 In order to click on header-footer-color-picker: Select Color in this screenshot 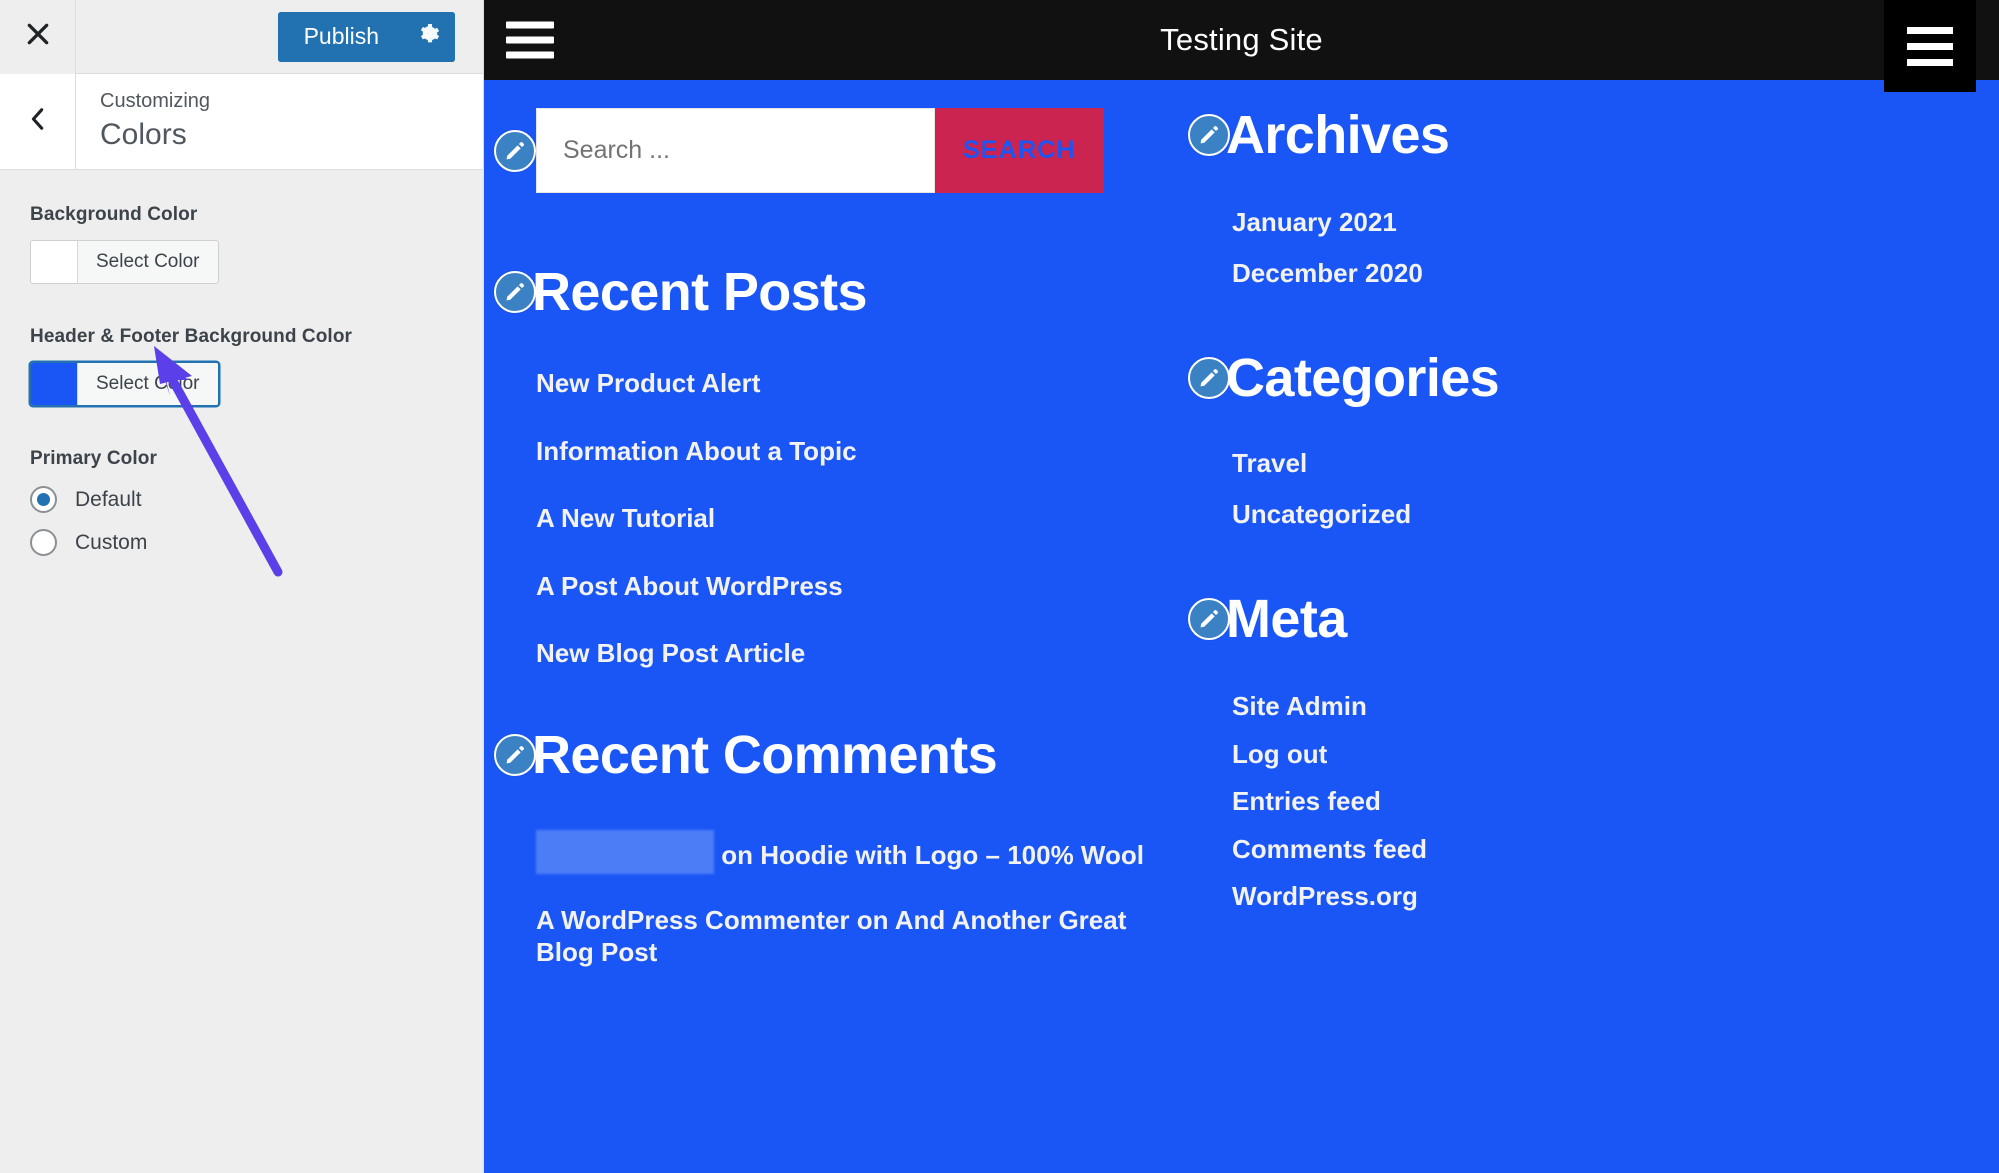, I will do `click(124, 384)`.